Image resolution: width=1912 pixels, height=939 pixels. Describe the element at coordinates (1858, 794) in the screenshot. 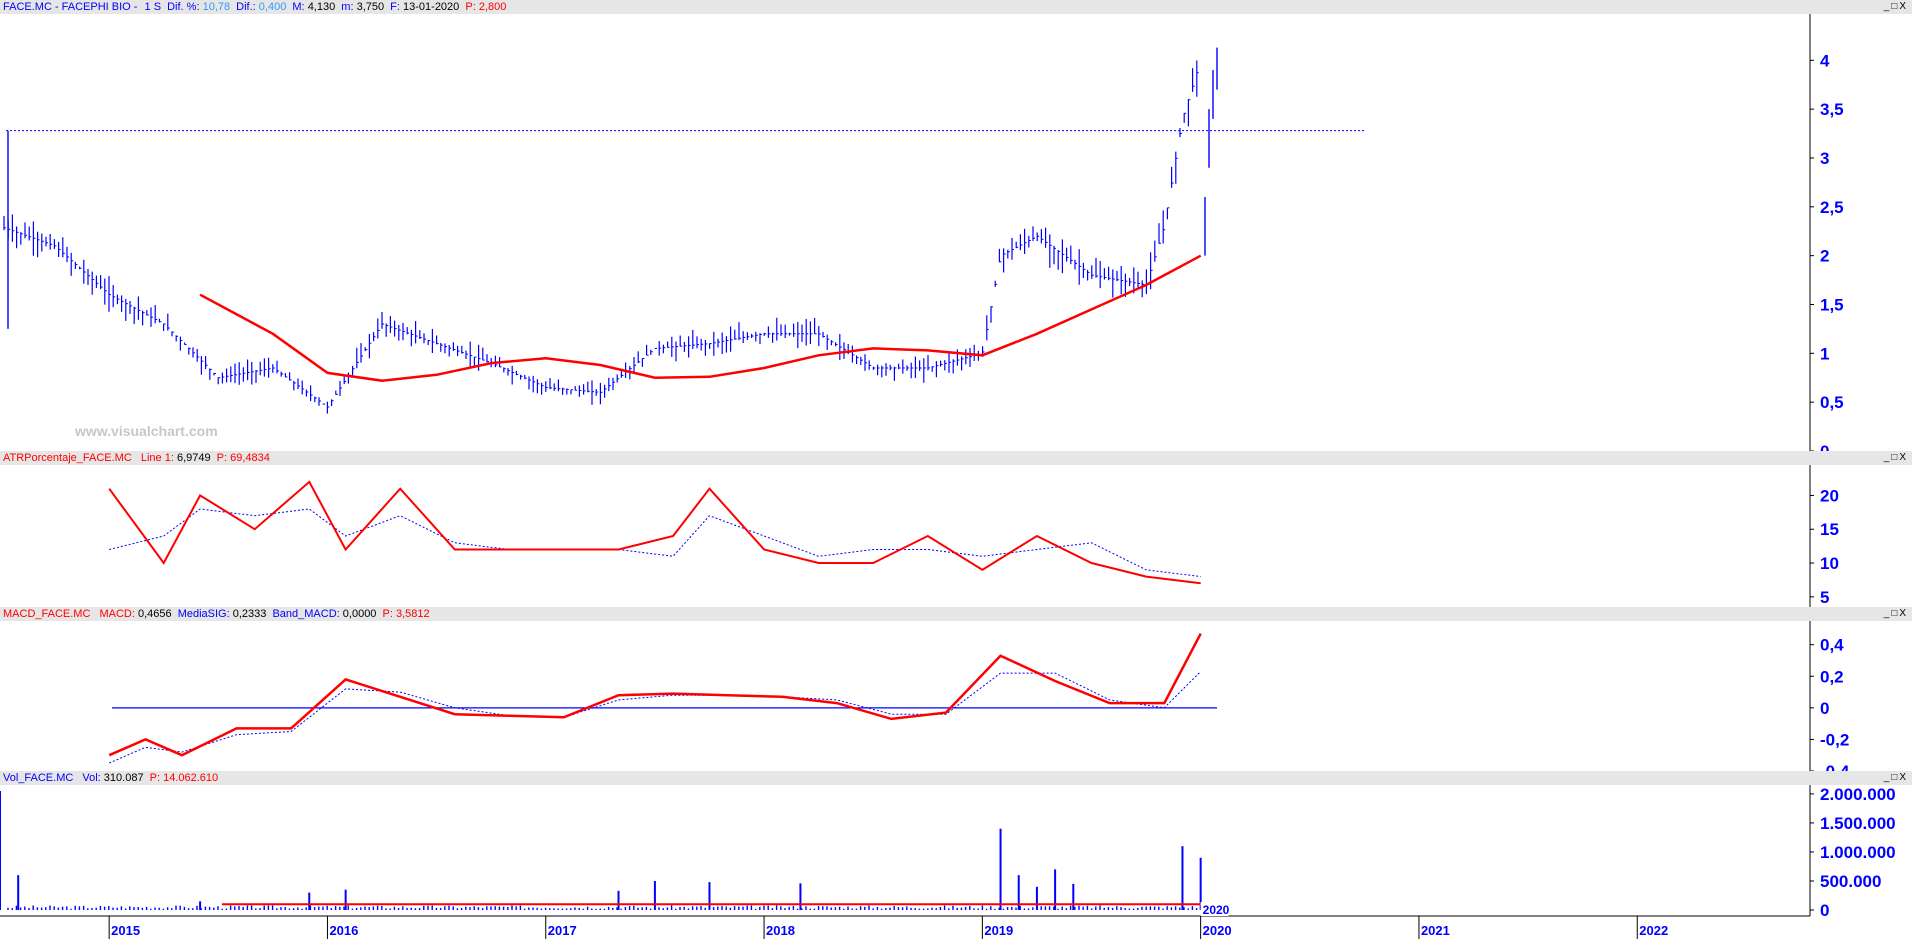

I see `vol-tick-label: 2.000.000` at that location.